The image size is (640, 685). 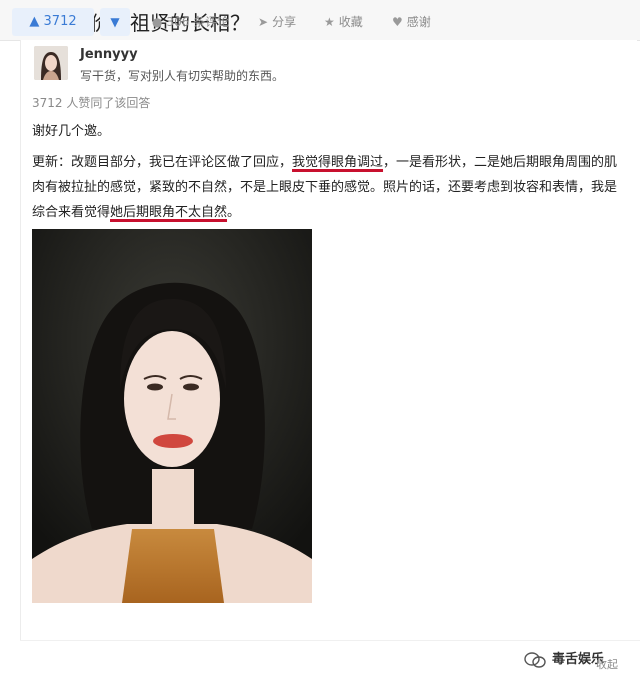 I want to click on collapse-button: 收起, so click(x=607, y=664).